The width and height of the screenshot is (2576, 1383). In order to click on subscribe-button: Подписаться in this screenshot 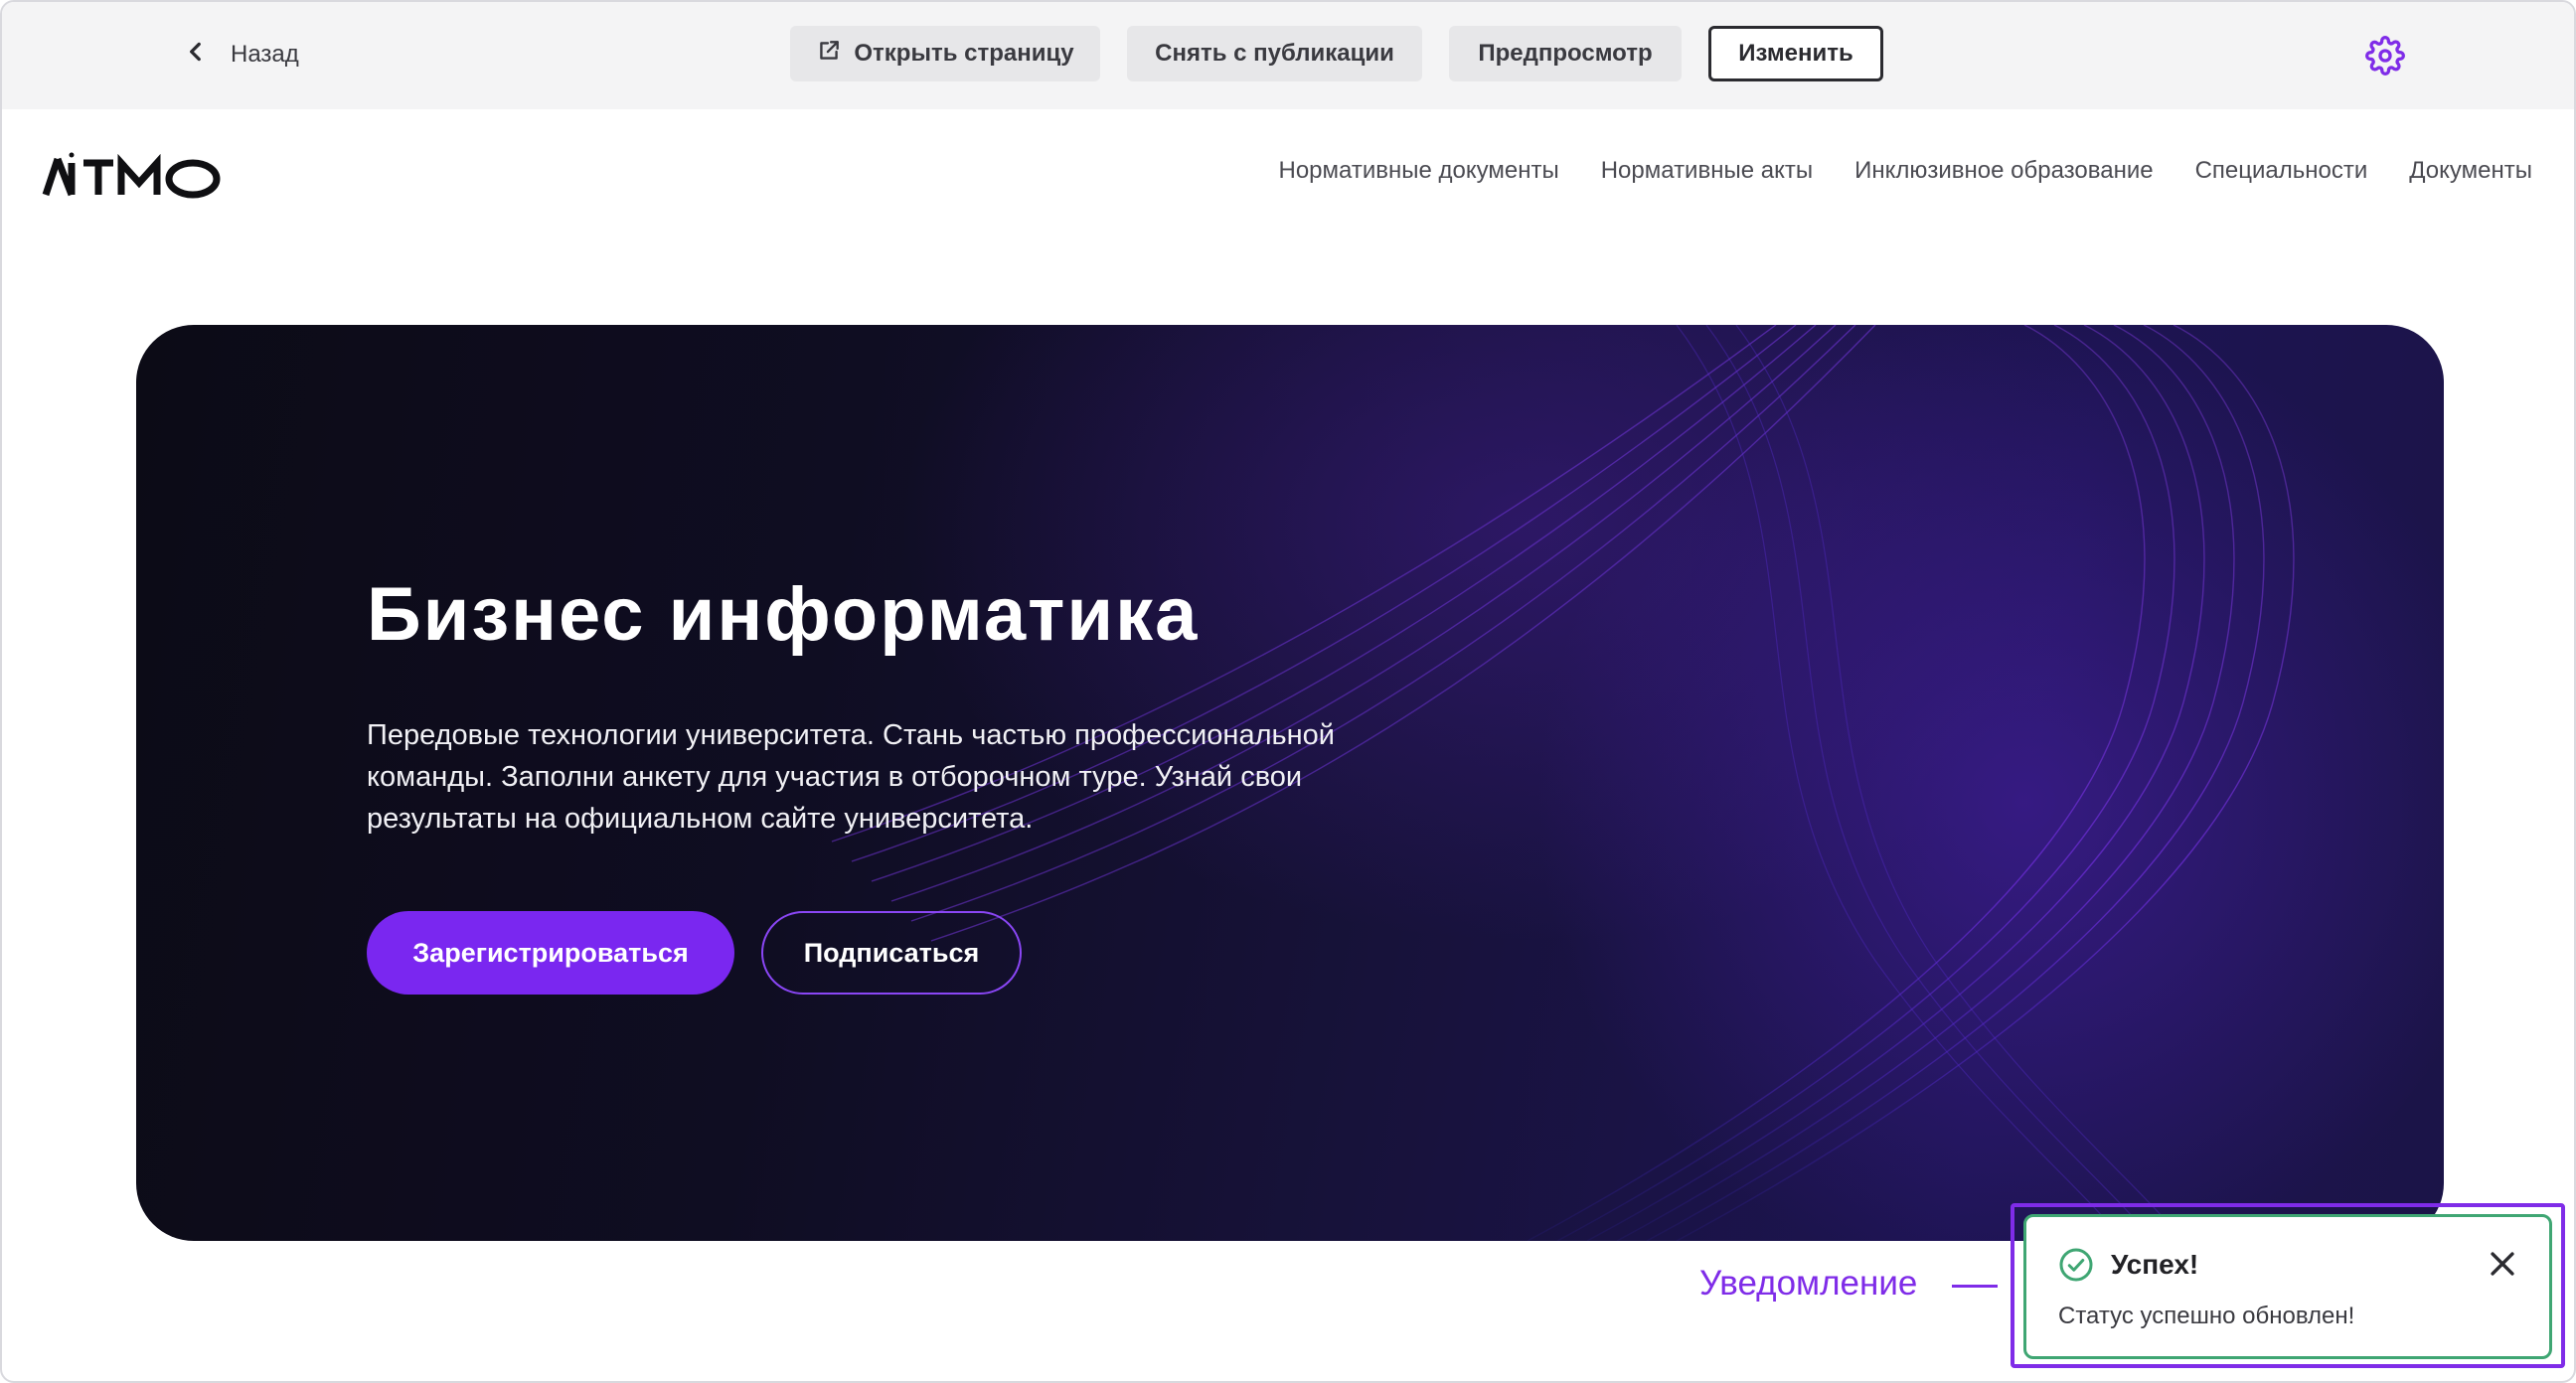, I will do `click(891, 953)`.